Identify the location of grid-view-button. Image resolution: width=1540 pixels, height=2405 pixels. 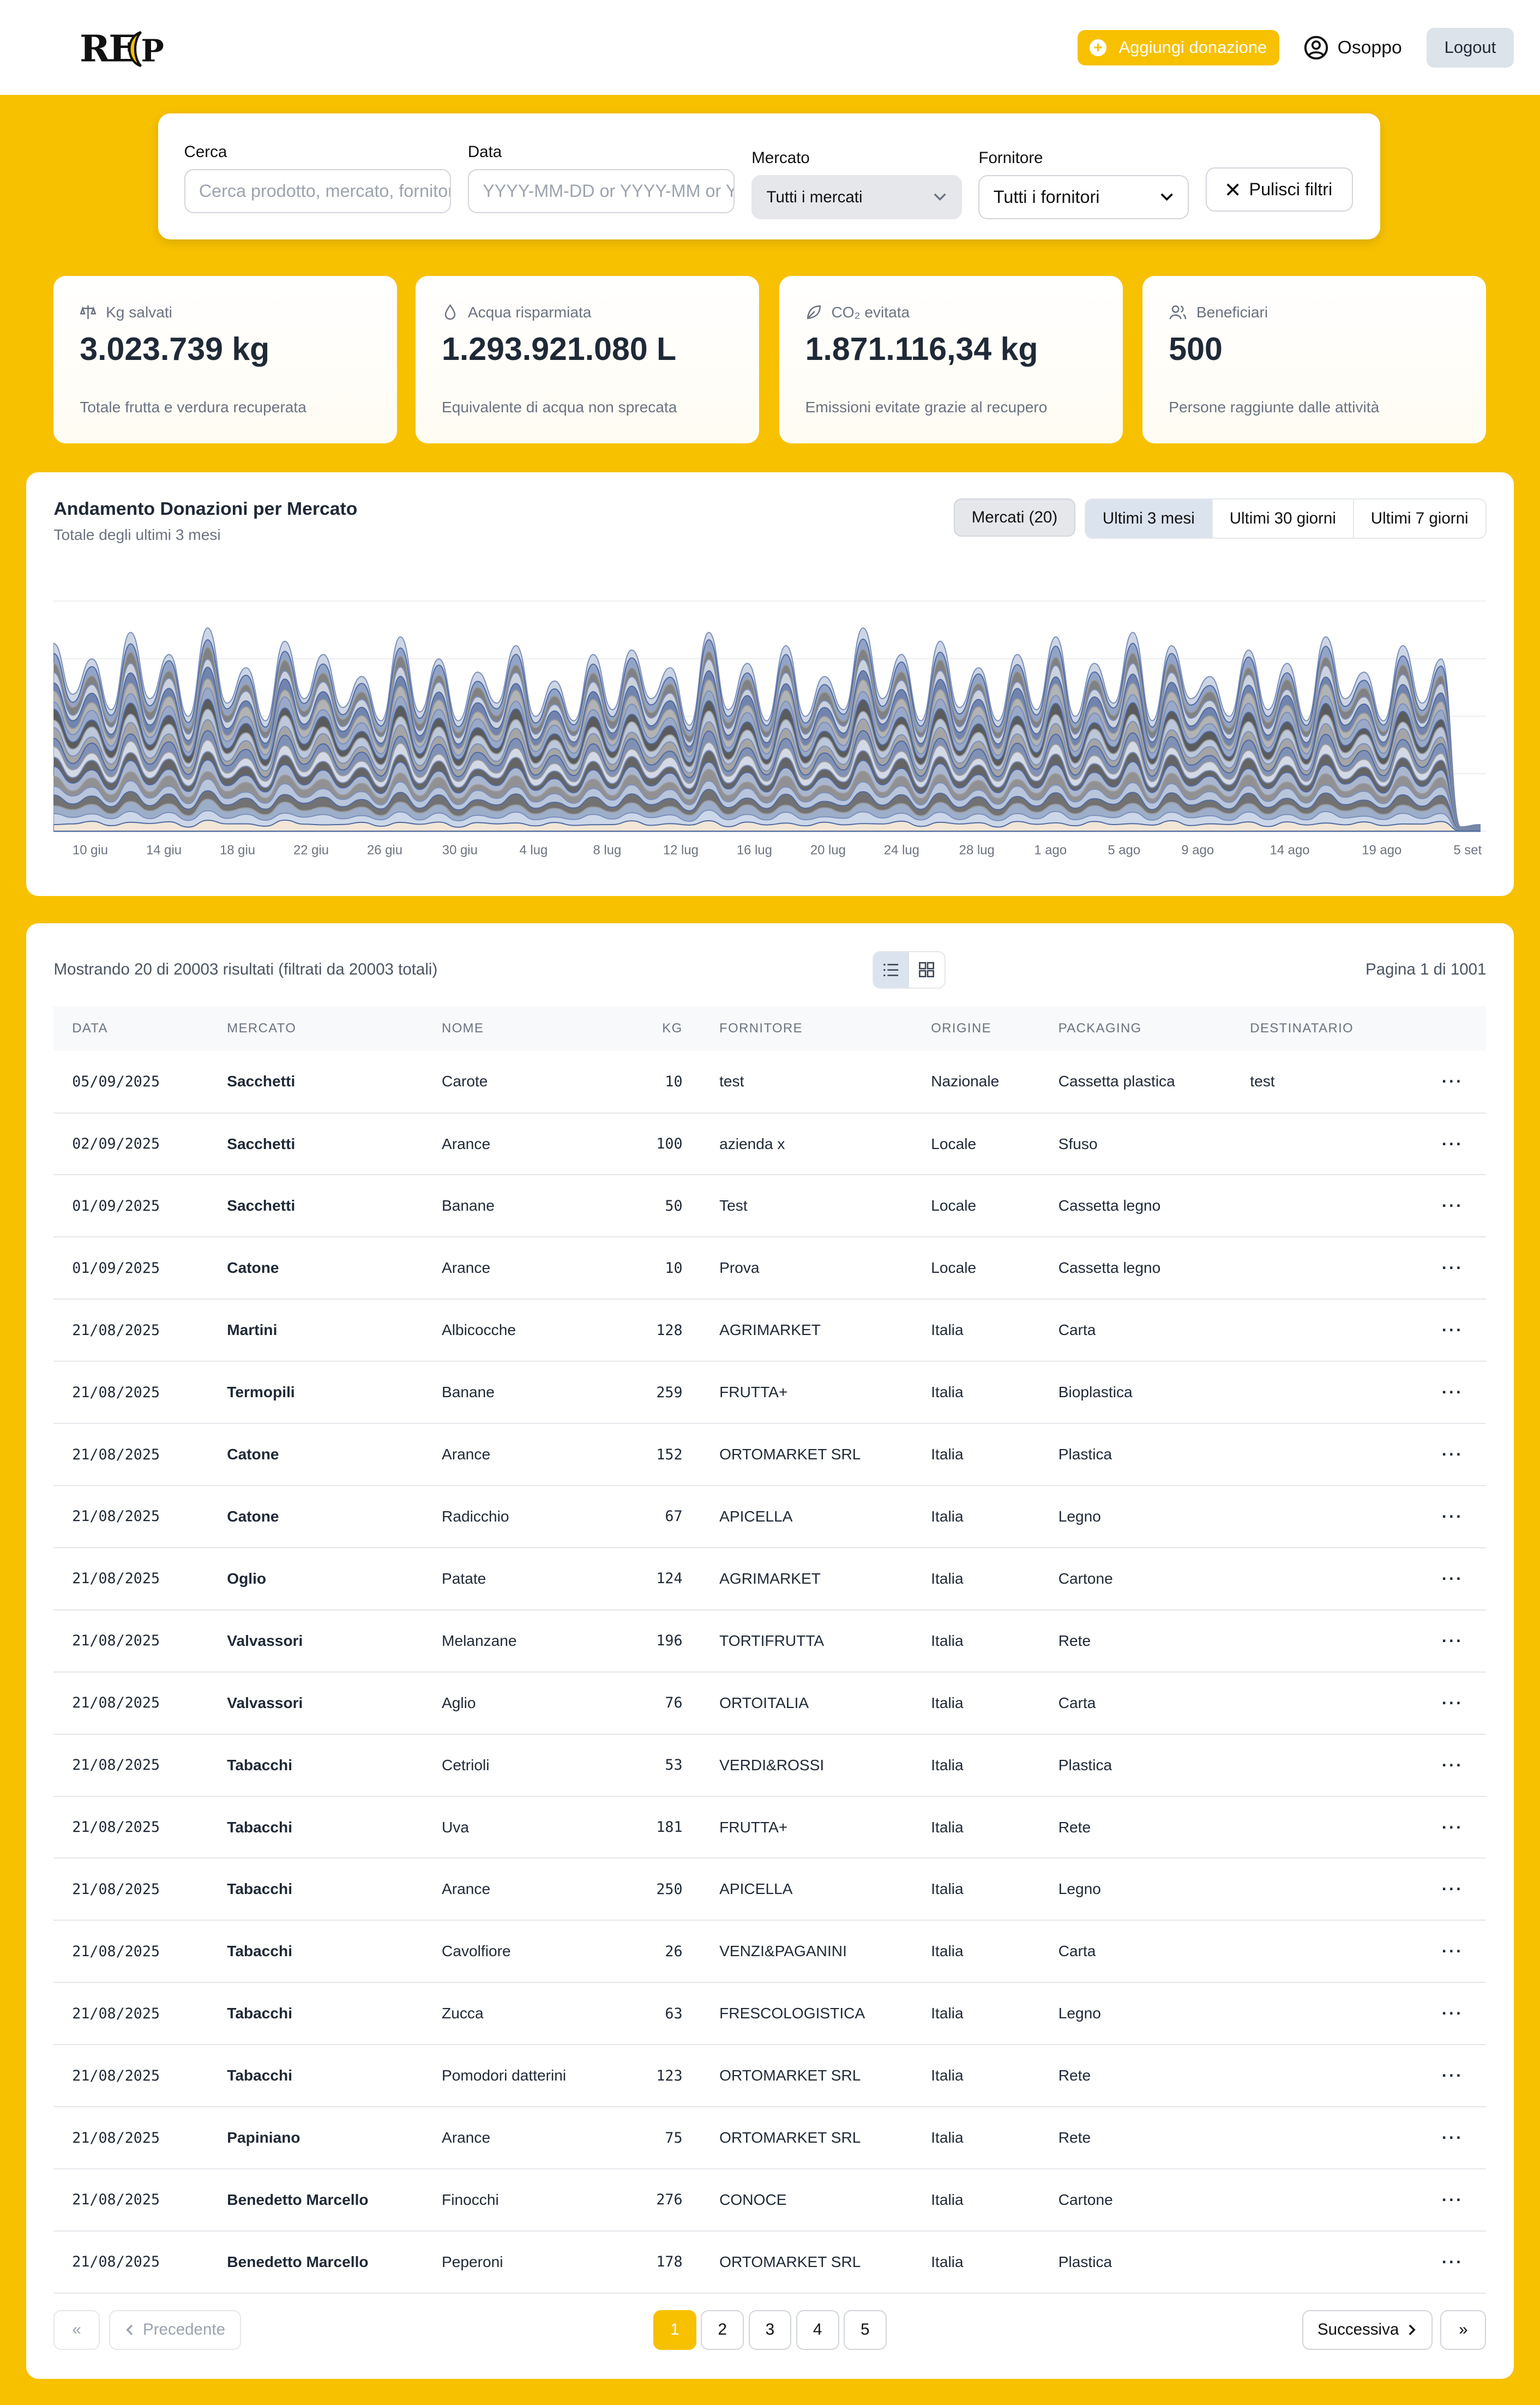
(927, 970).